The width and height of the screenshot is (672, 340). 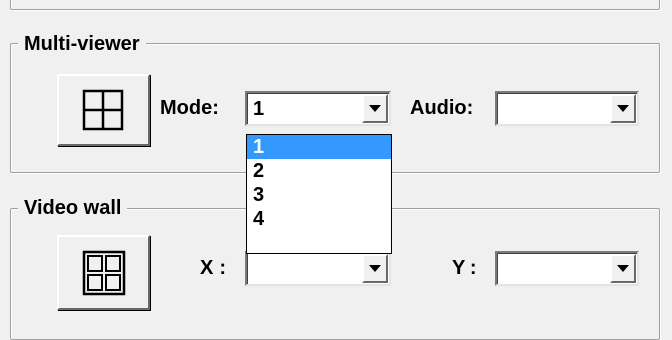 What do you see at coordinates (319, 147) in the screenshot?
I see `mode-option: 1` at bounding box center [319, 147].